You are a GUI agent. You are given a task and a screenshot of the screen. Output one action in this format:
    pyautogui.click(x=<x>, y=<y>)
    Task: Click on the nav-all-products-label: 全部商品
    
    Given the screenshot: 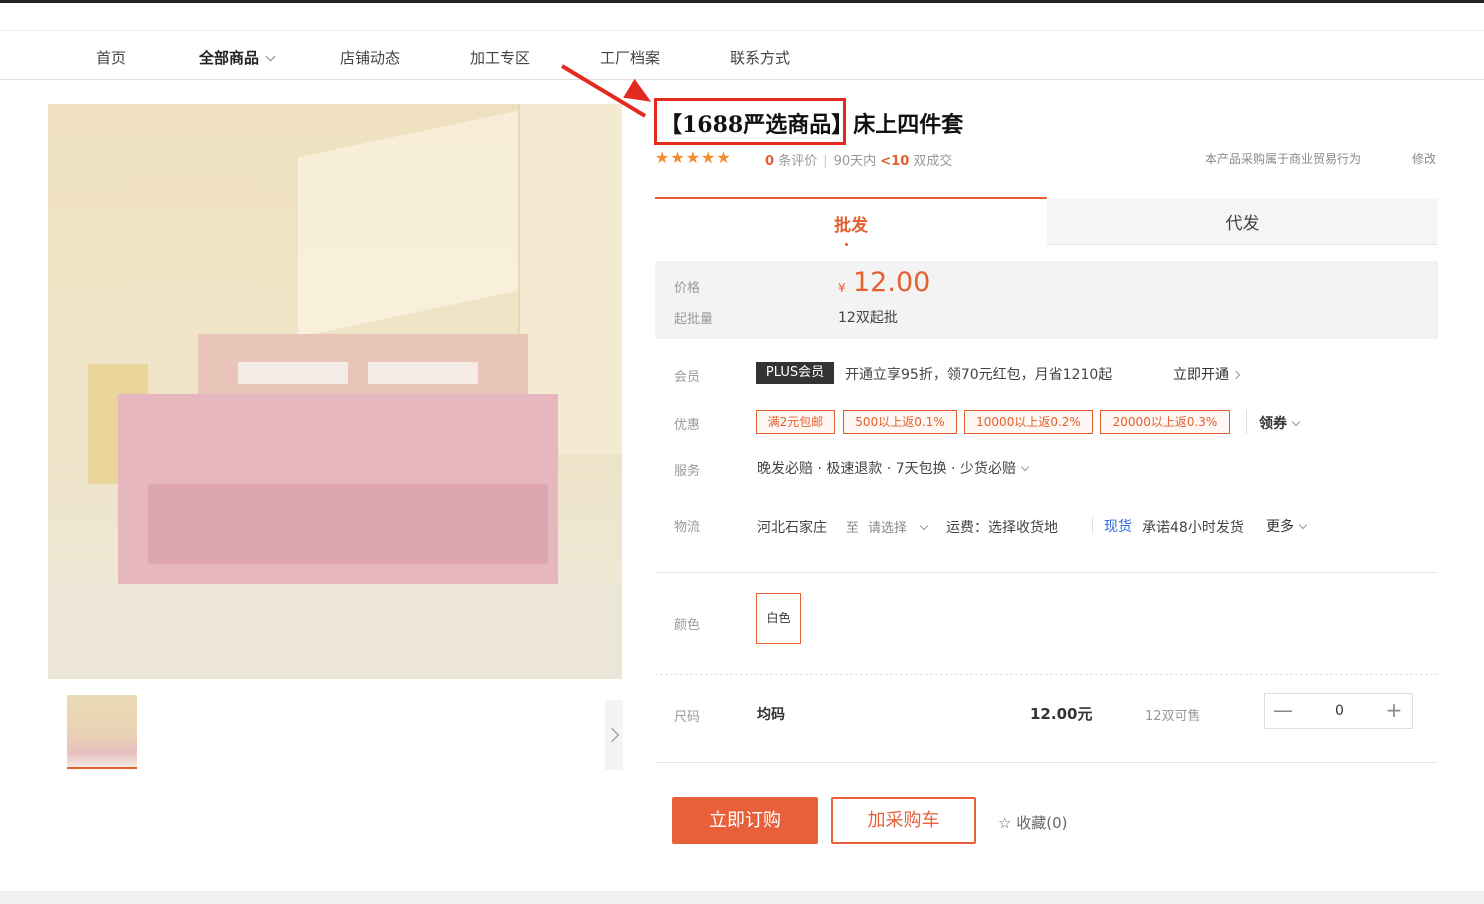 What is the action you would take?
    pyautogui.click(x=229, y=58)
    